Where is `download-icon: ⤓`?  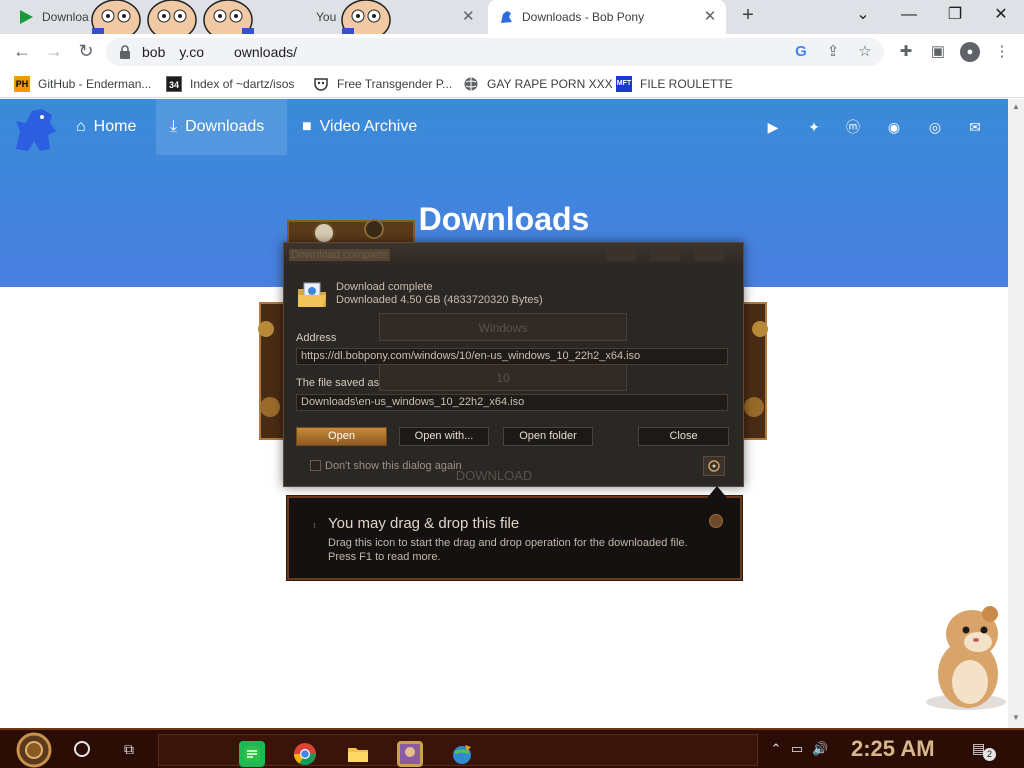 download-icon: ⤓ is located at coordinates (174, 126).